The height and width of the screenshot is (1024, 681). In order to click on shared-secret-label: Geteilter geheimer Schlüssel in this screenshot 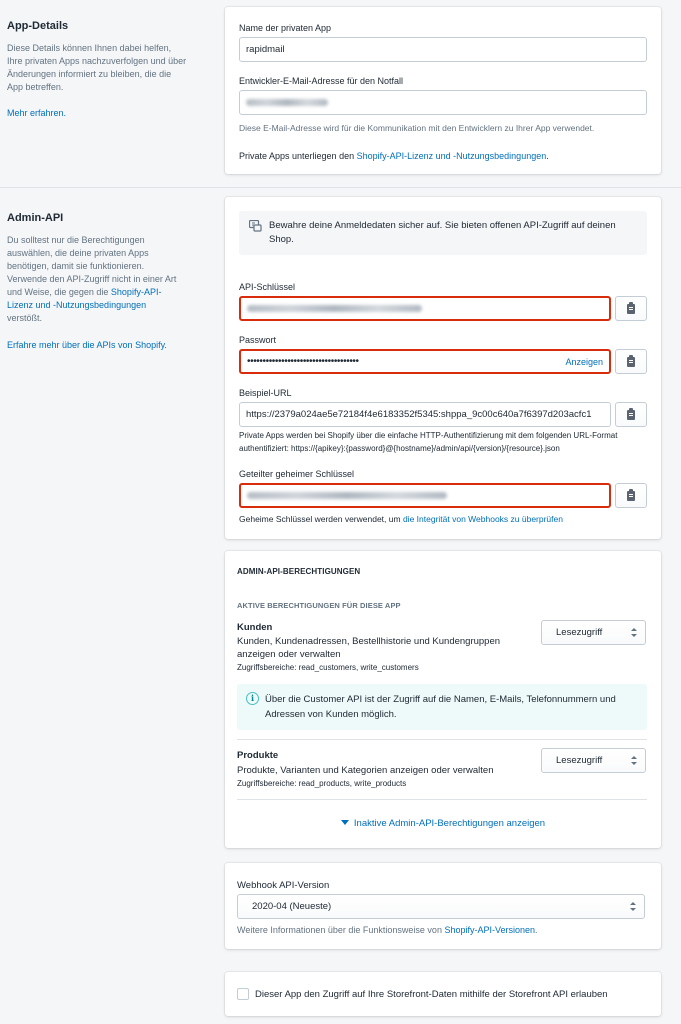, I will do `click(297, 474)`.